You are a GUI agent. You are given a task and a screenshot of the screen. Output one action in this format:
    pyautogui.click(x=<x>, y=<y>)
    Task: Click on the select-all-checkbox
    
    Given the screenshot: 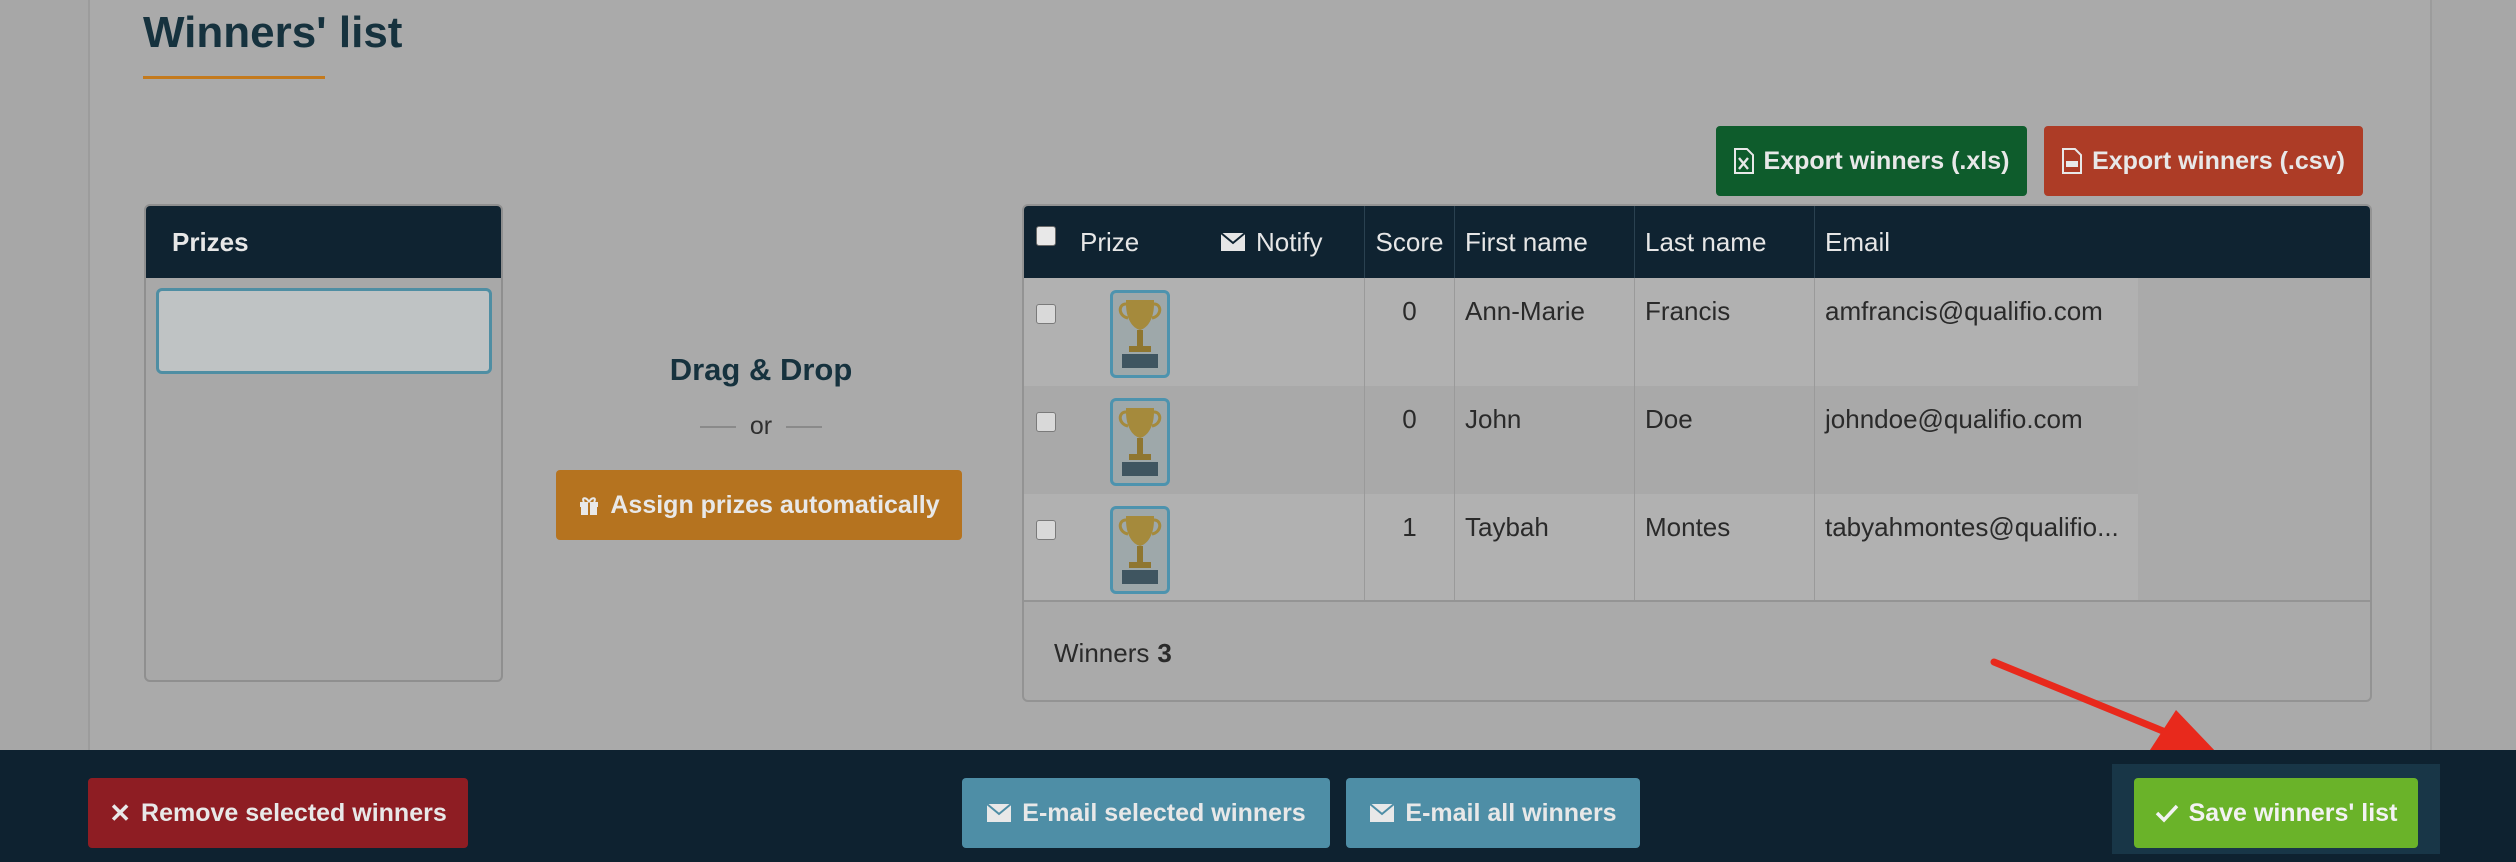 What is the action you would take?
    pyautogui.click(x=1046, y=236)
    